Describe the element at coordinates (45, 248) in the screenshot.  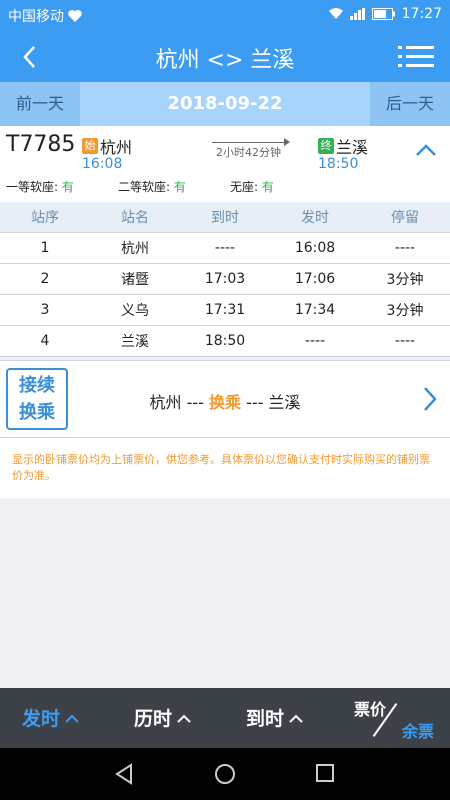
I see `table-cell: 1` at that location.